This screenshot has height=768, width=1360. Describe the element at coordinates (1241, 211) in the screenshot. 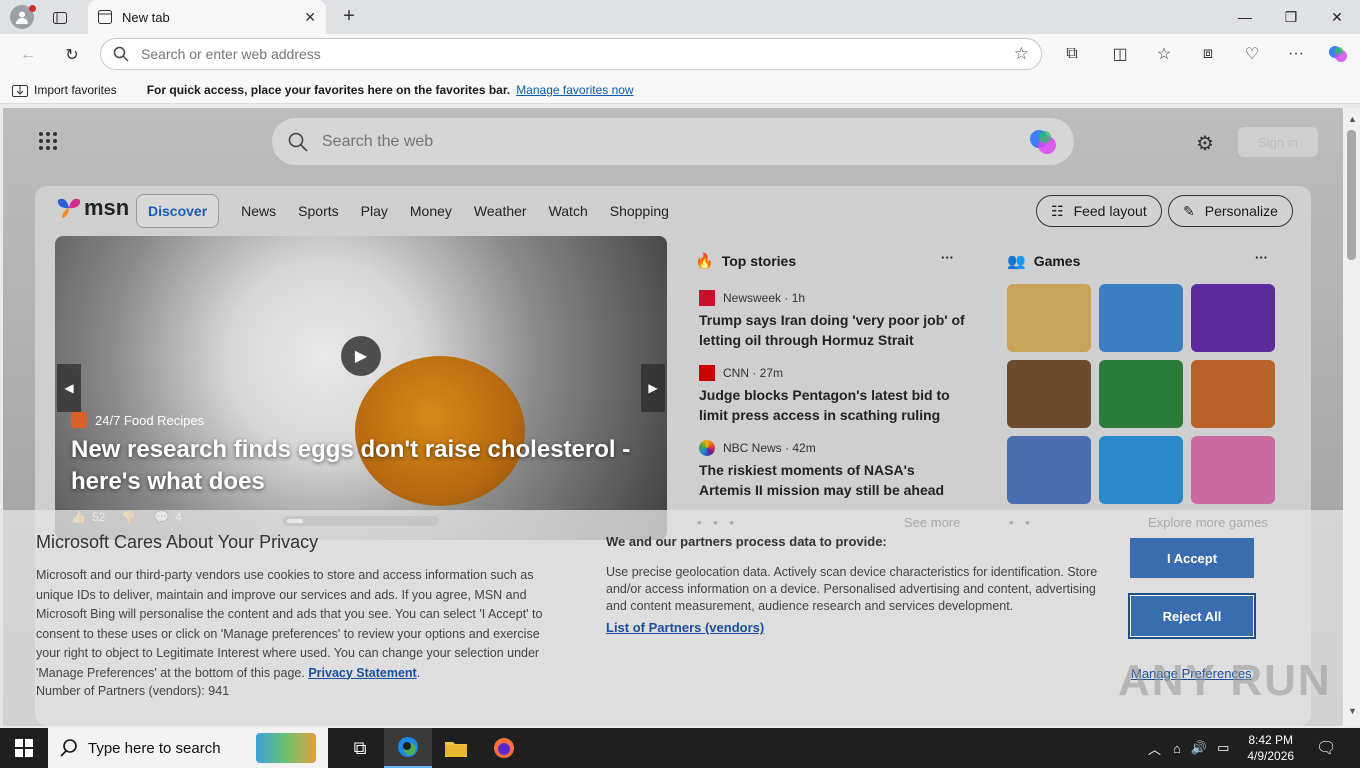

I see `personalize-label: Personalize` at that location.